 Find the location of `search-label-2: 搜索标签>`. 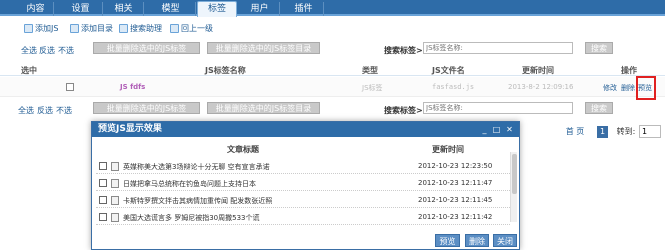

search-label-2: 搜索标签> is located at coordinates (403, 110).